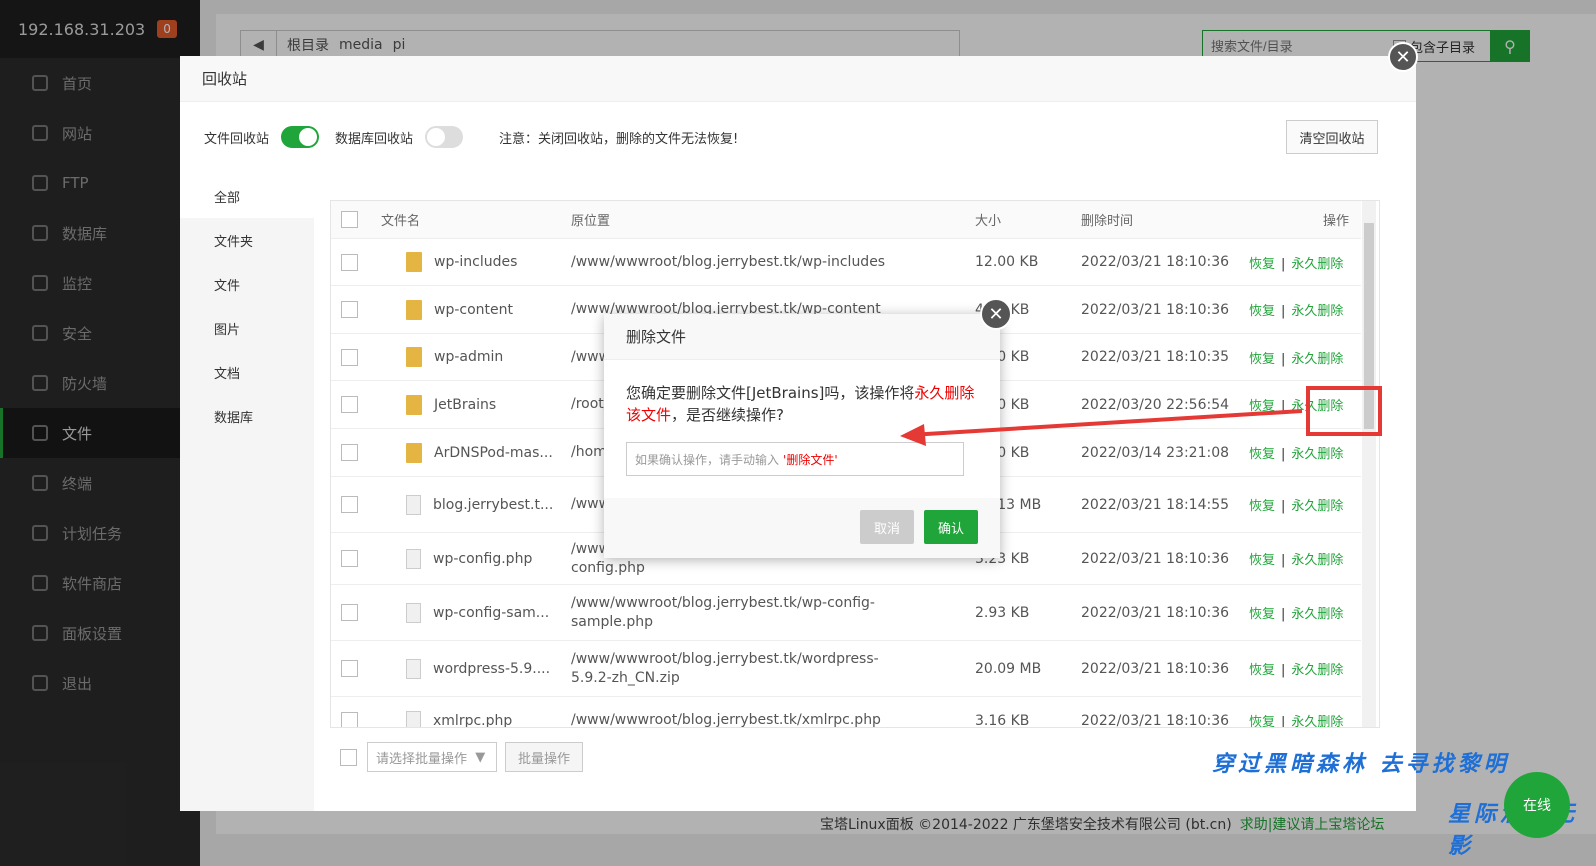 Image resolution: width=1596 pixels, height=866 pixels. I want to click on online-service-button: 在线, so click(1537, 805).